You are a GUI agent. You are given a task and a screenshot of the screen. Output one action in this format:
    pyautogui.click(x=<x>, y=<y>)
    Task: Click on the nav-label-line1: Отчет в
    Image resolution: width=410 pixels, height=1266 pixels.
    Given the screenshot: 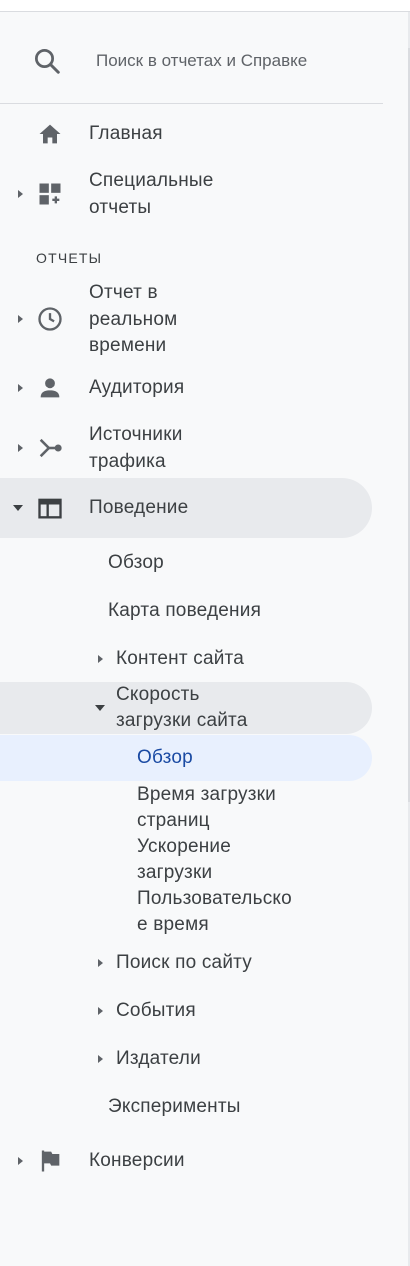 What is the action you would take?
    pyautogui.click(x=123, y=292)
    